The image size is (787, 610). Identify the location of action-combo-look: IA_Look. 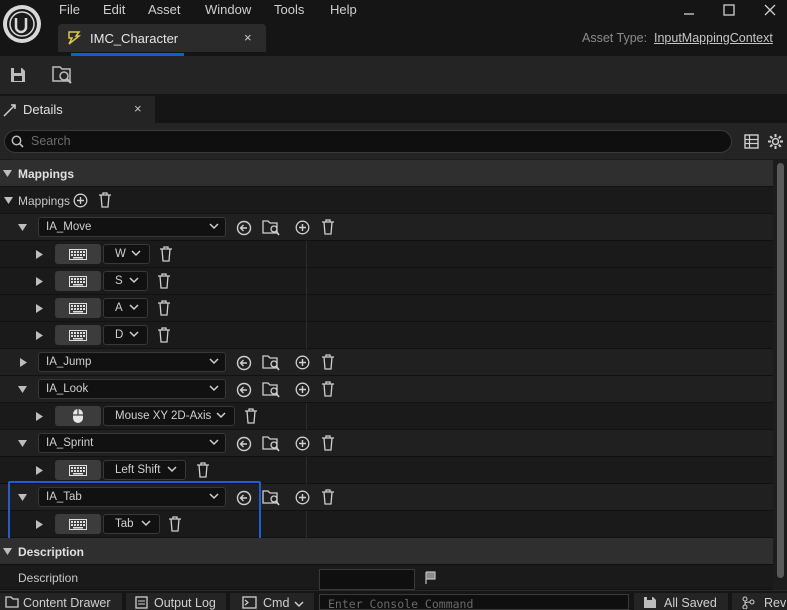
(132, 389).